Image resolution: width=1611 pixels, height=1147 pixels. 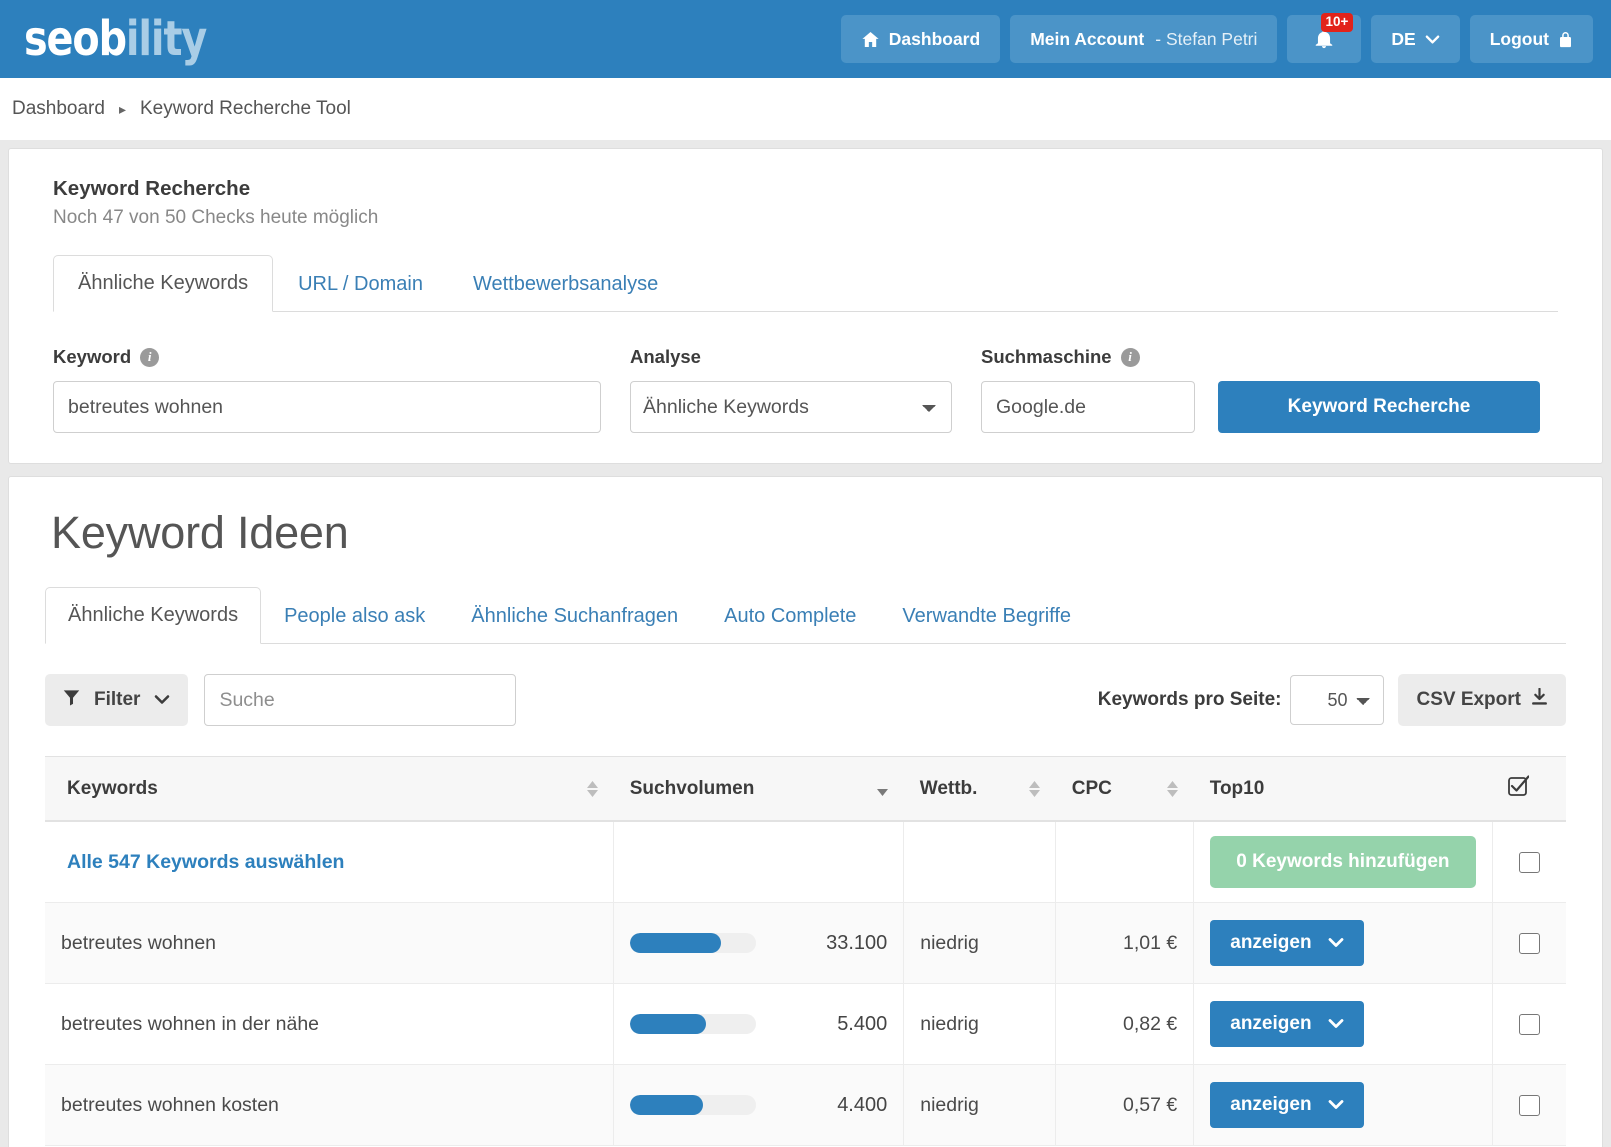 What do you see at coordinates (329, 1105) in the screenshot?
I see `row-keyword: betreutes wohnen kosten` at bounding box center [329, 1105].